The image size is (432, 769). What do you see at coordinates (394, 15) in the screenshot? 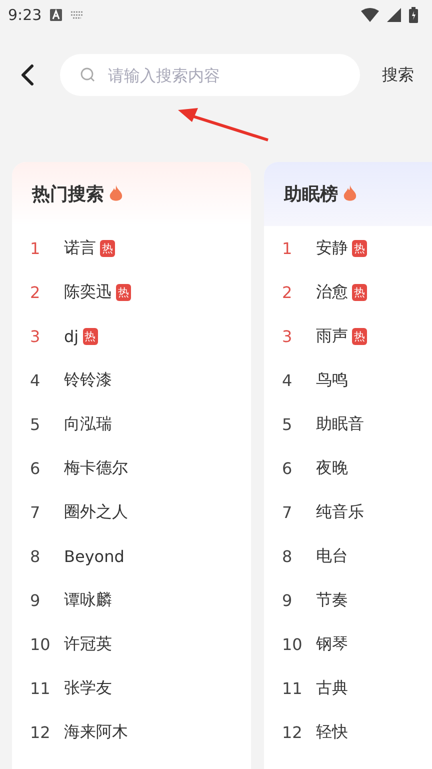
I see `signal-icon` at bounding box center [394, 15].